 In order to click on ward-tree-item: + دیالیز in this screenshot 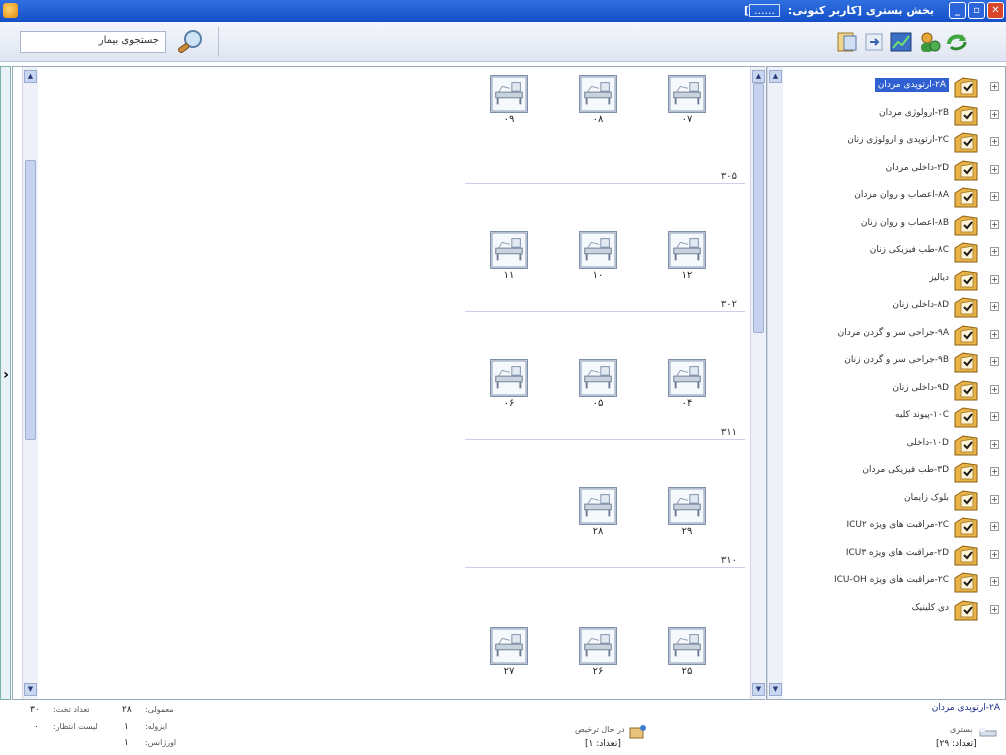, I will do `click(894, 279)`.